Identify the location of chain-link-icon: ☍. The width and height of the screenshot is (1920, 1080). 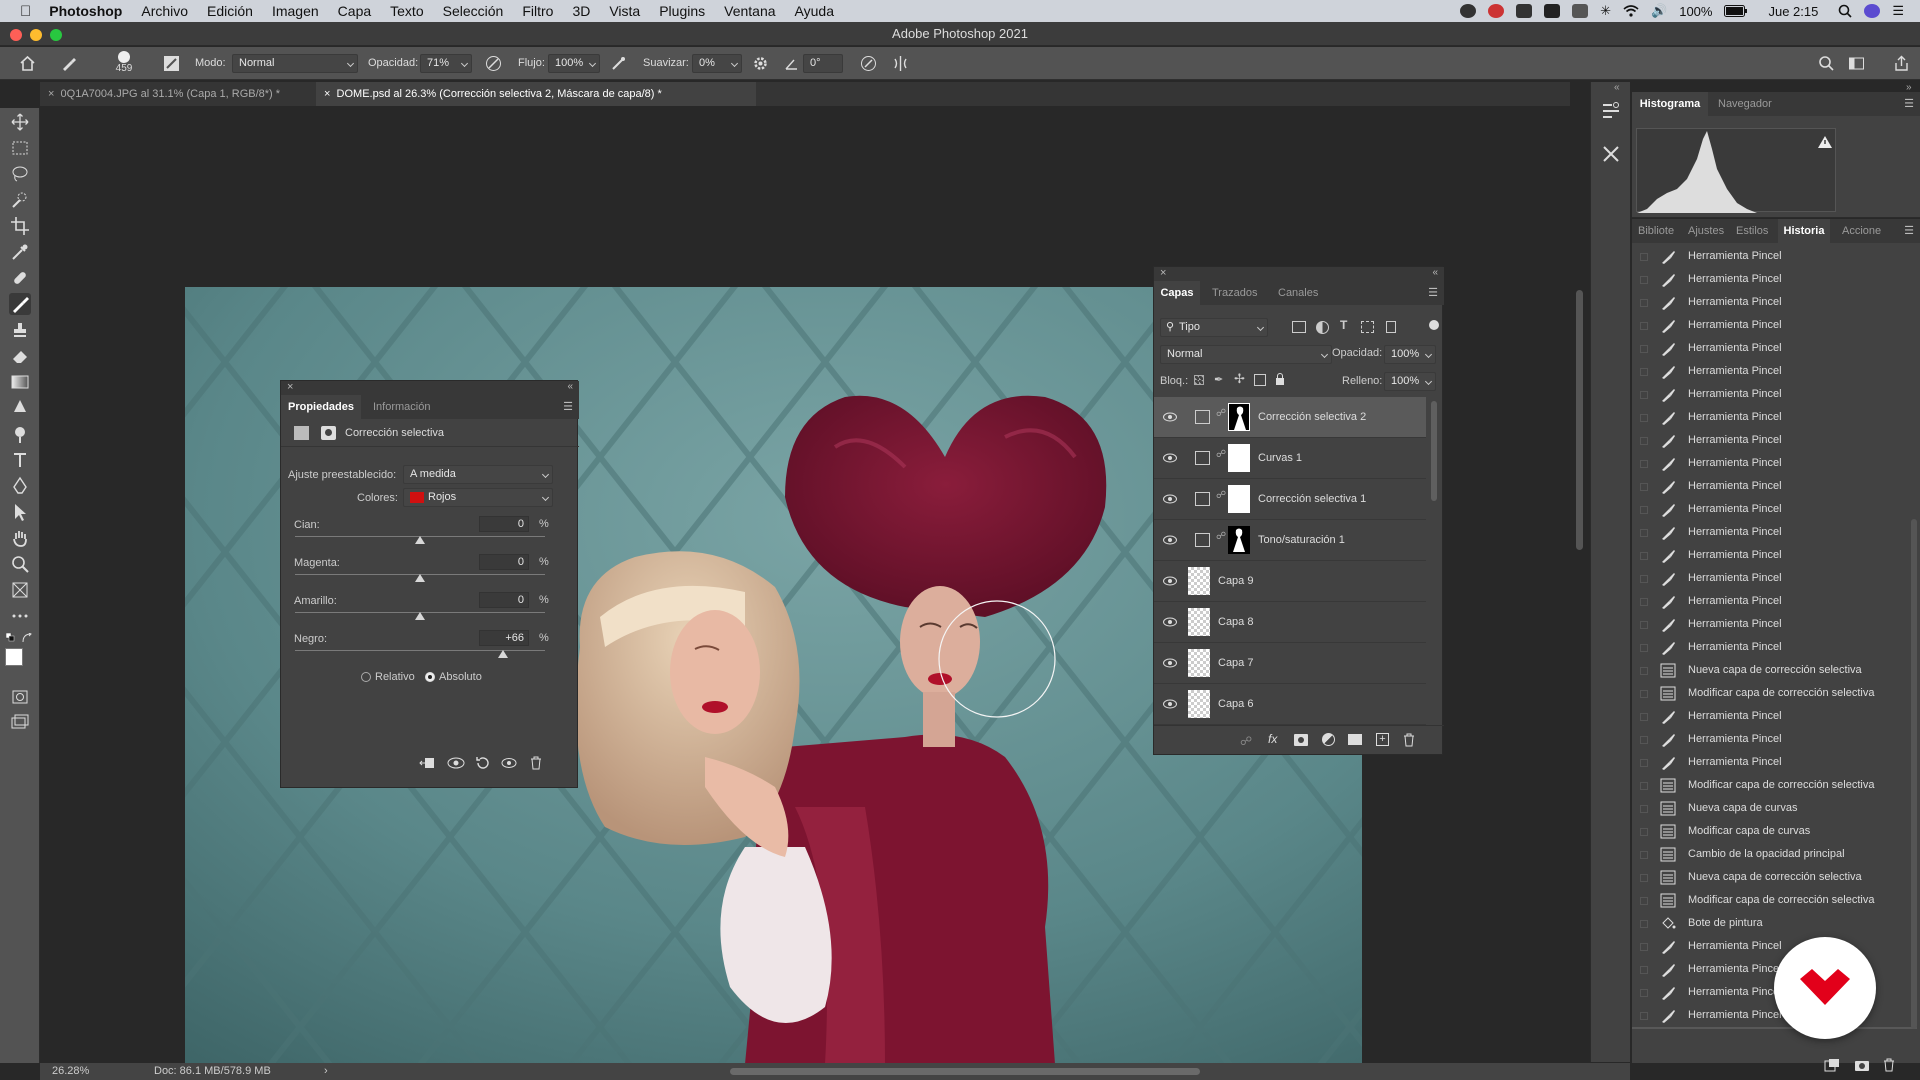
(1221, 536).